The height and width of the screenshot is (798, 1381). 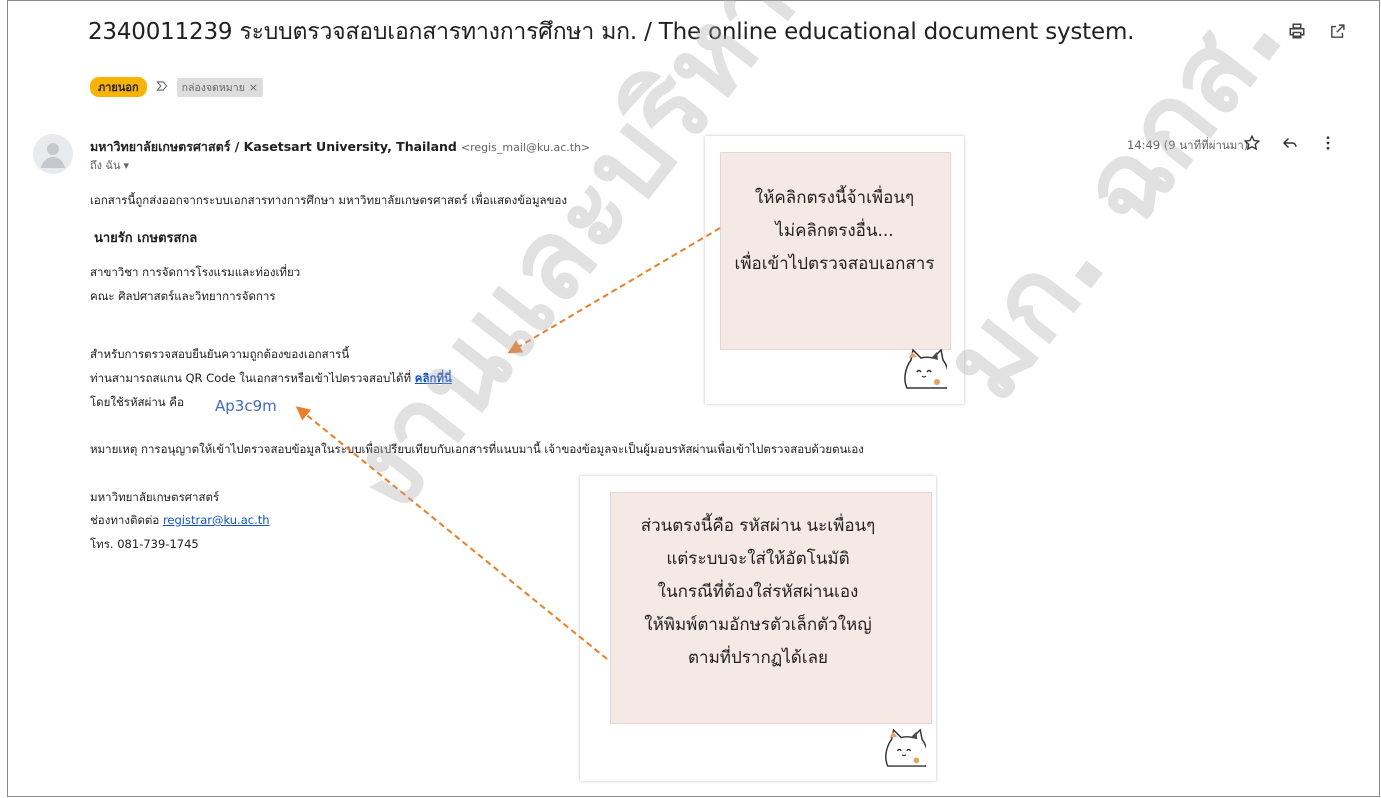 I want to click on arrow-to-link, so click(x=614, y=290).